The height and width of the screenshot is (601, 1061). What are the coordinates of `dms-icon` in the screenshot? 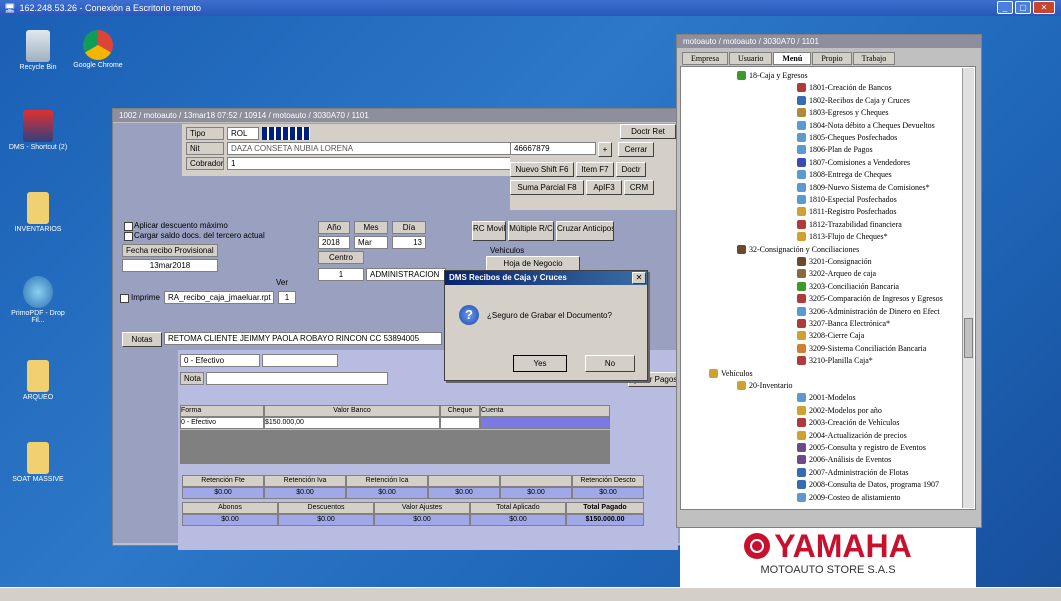 It's located at (38, 126).